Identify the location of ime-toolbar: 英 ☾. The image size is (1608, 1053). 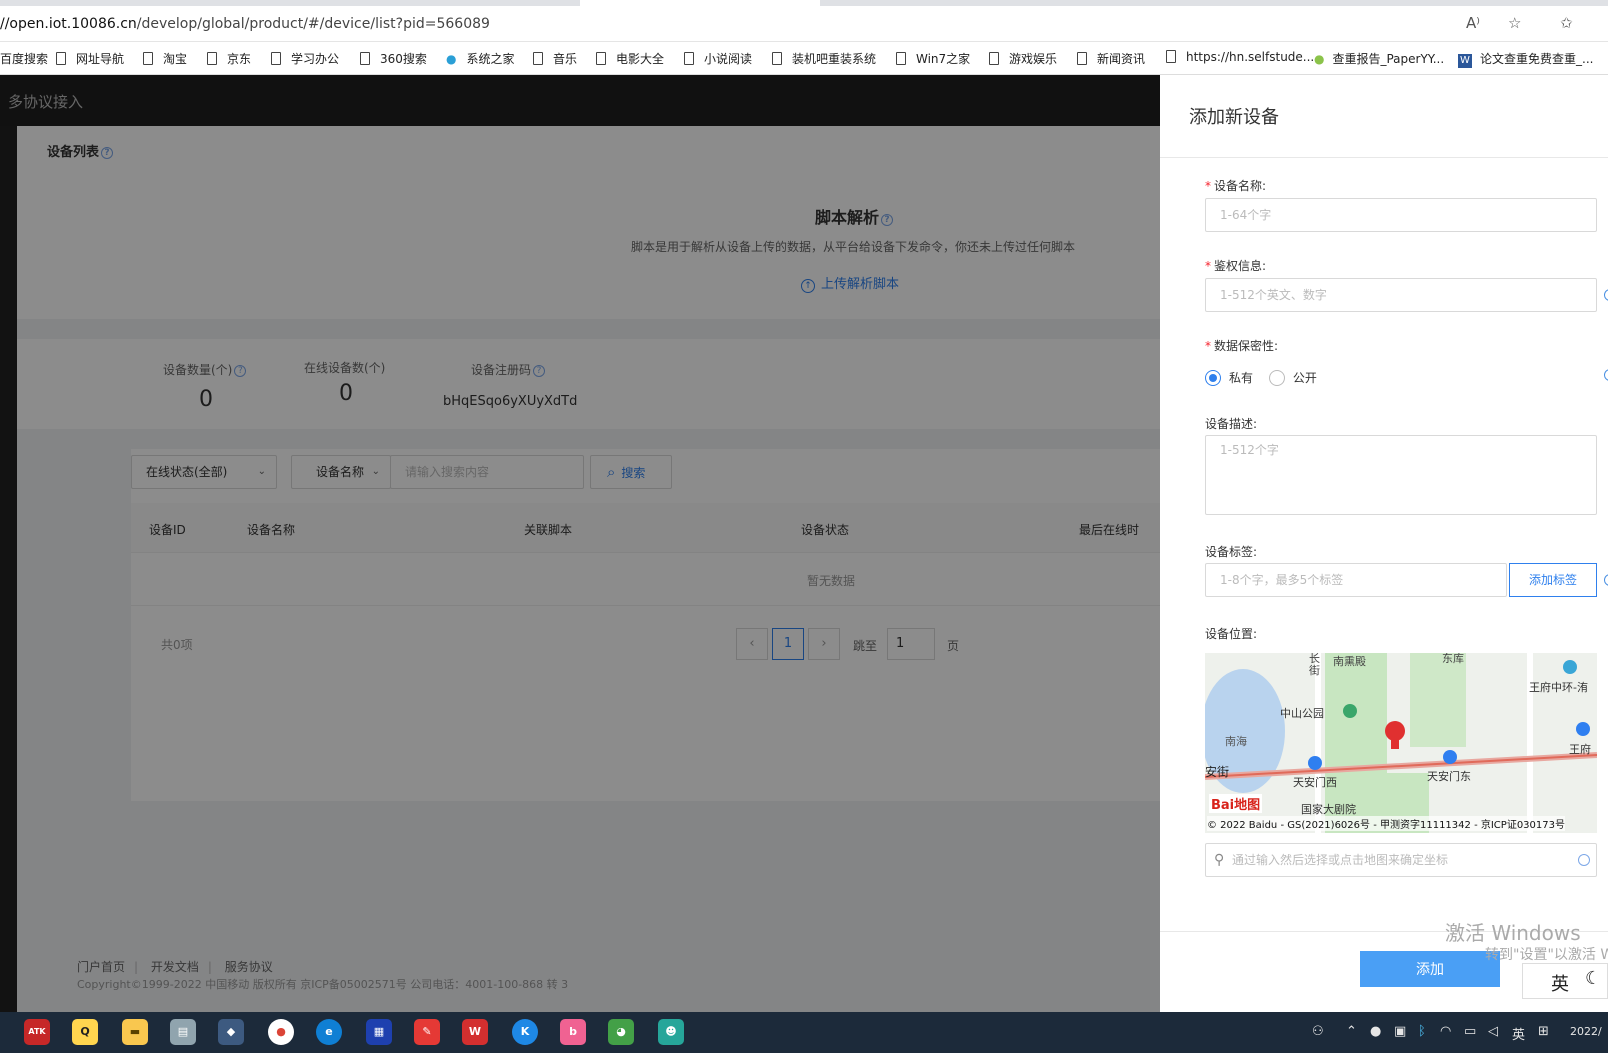
(1565, 981).